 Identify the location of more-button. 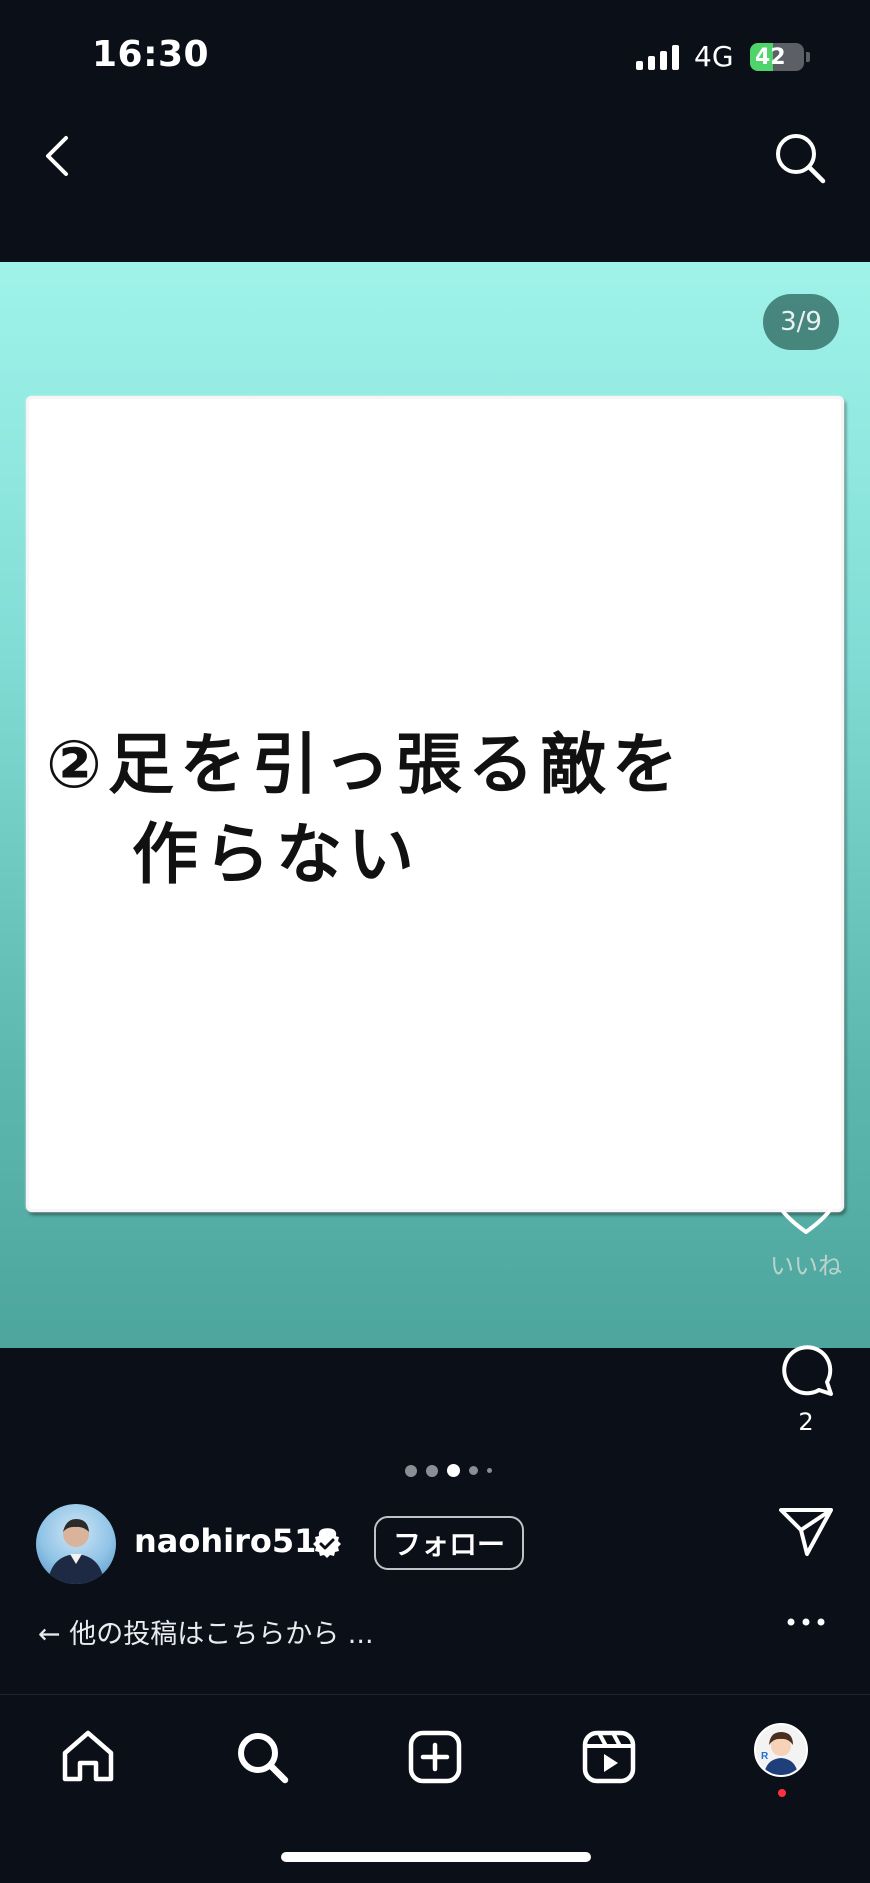
(806, 1622).